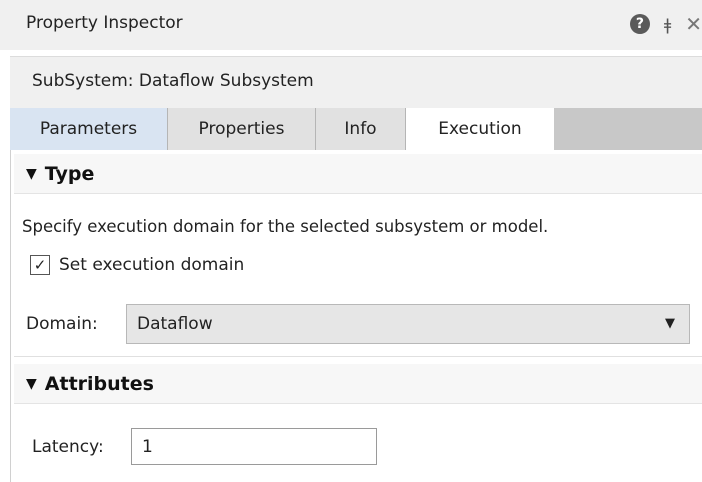 The height and width of the screenshot is (482, 702). Describe the element at coordinates (173, 81) in the screenshot. I see `subsystem-title: SubSystem: Dataflow Subsystem` at that location.